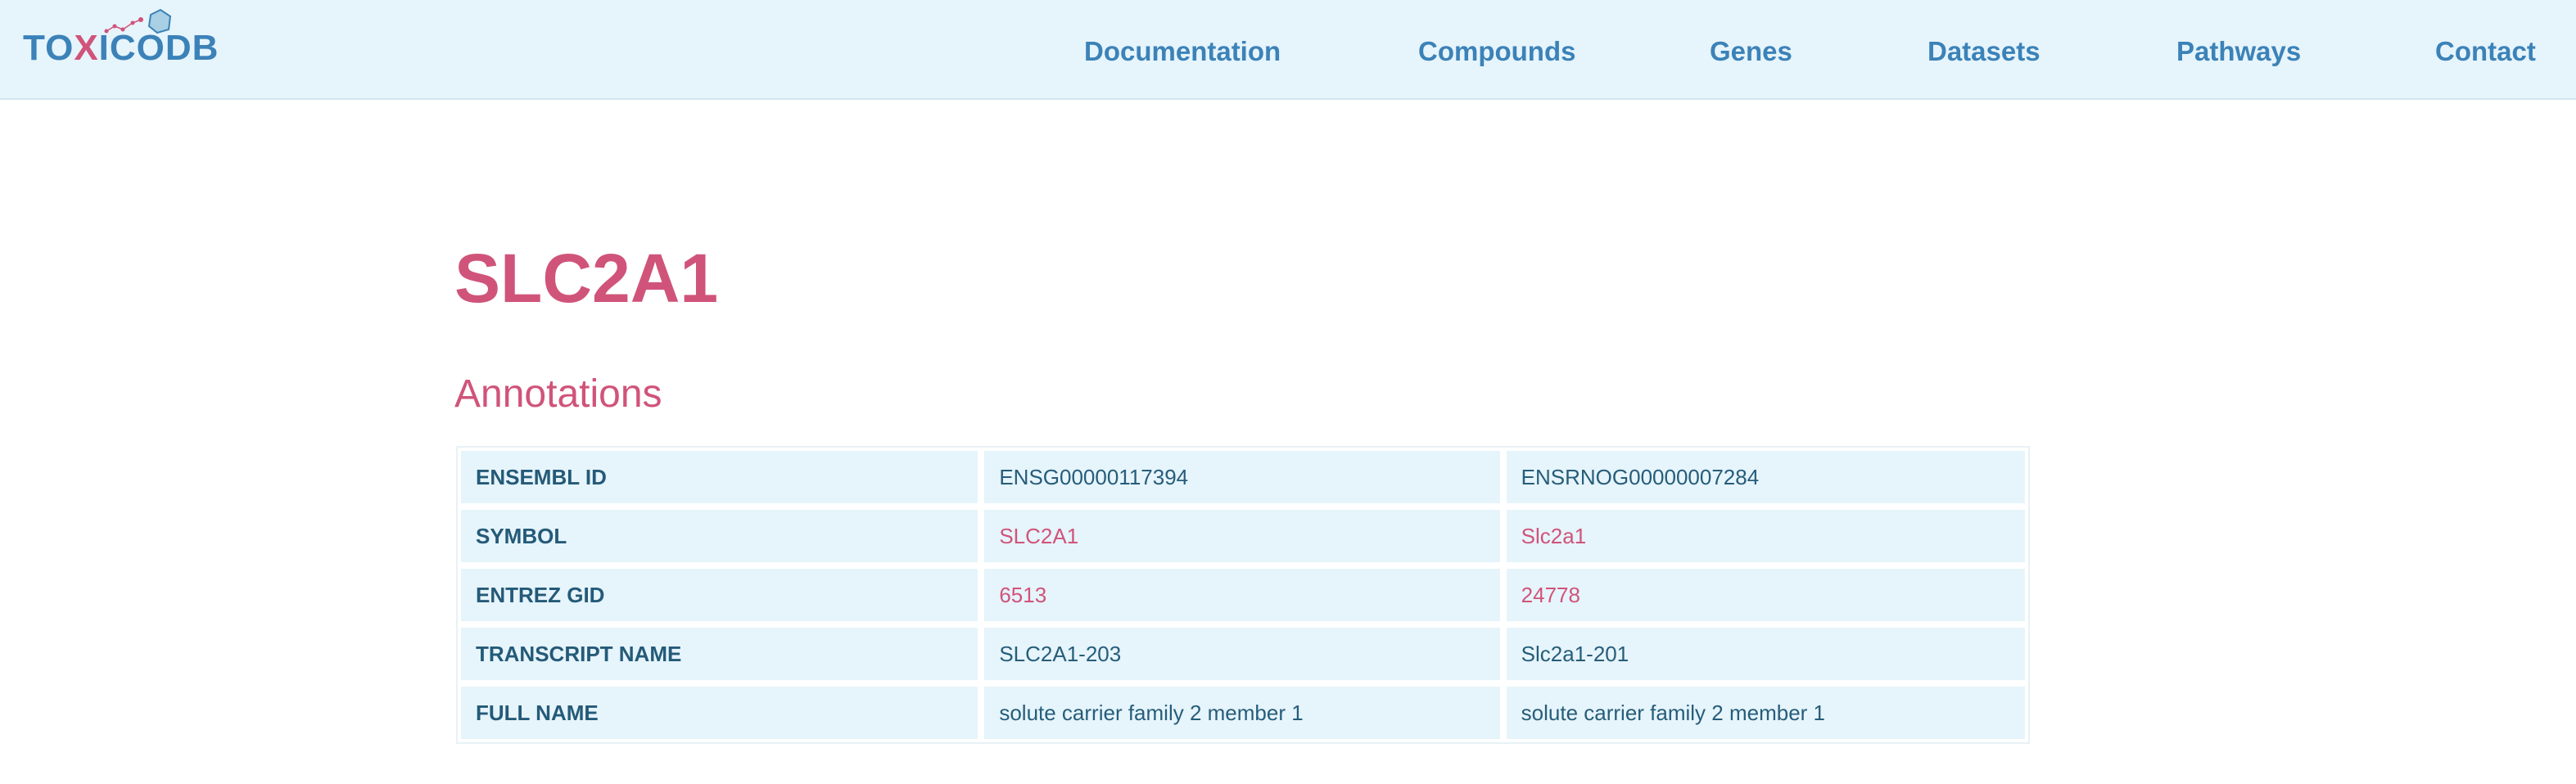 The height and width of the screenshot is (784, 2576). What do you see at coordinates (719, 477) in the screenshot?
I see `row-label: ENSEMBL ID` at bounding box center [719, 477].